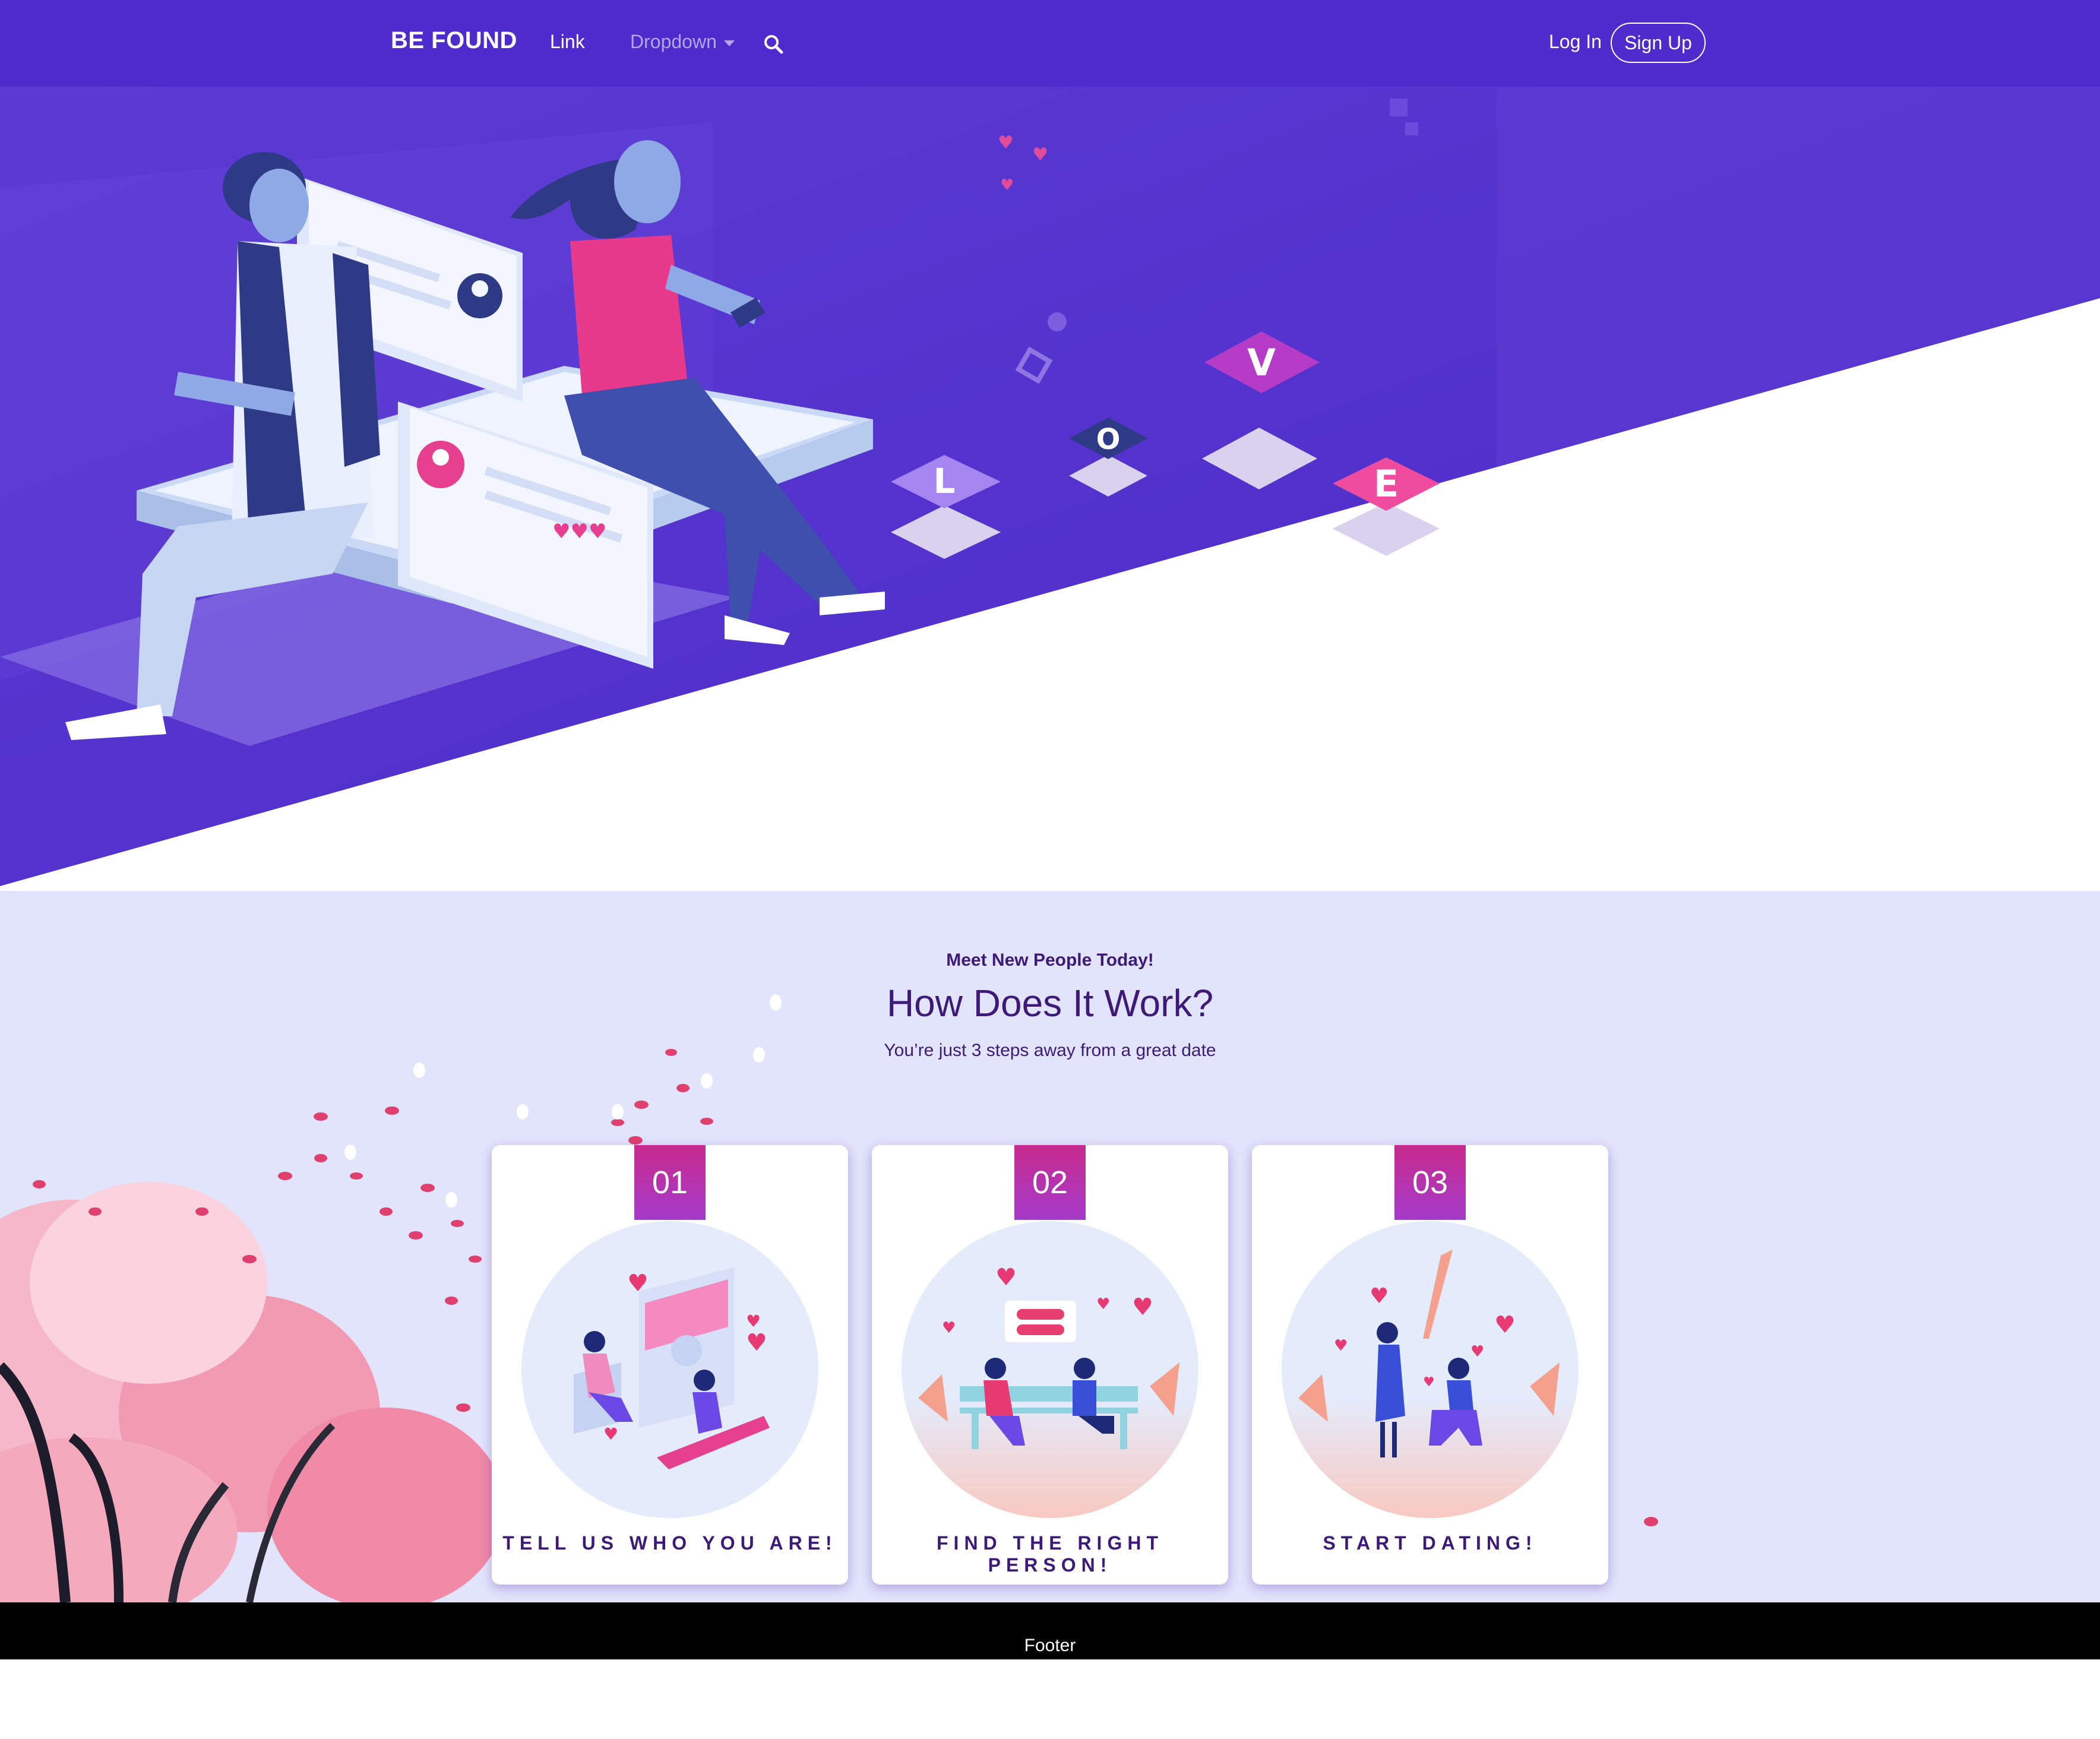  What do you see at coordinates (1576, 42) in the screenshot?
I see `login-link: Log In` at bounding box center [1576, 42].